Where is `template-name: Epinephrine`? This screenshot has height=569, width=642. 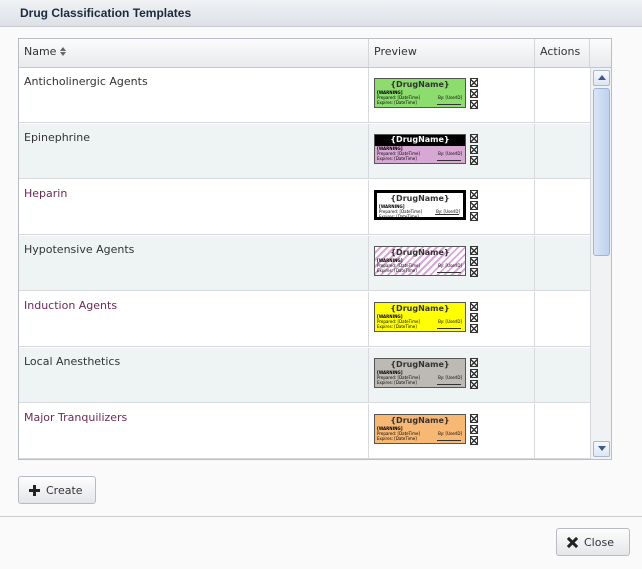
template-name: Epinephrine is located at coordinates (57, 137).